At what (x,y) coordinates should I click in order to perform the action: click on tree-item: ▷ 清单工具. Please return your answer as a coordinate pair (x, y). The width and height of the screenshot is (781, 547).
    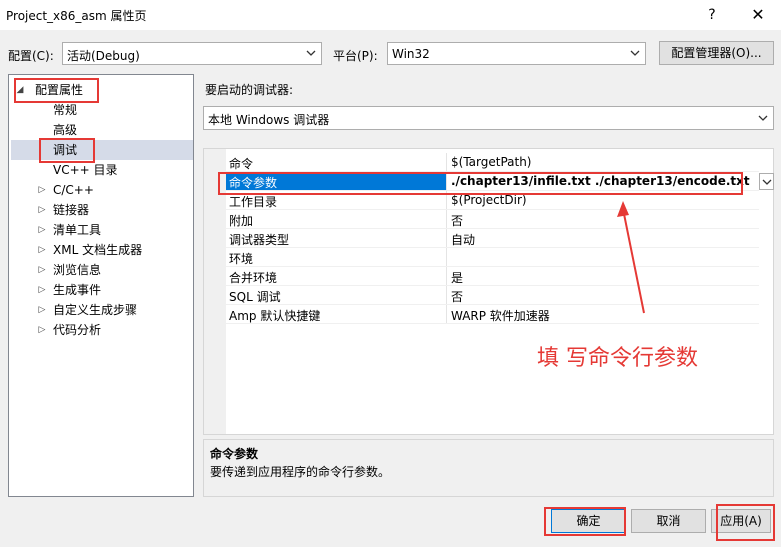
    Looking at the image, I should click on (102, 230).